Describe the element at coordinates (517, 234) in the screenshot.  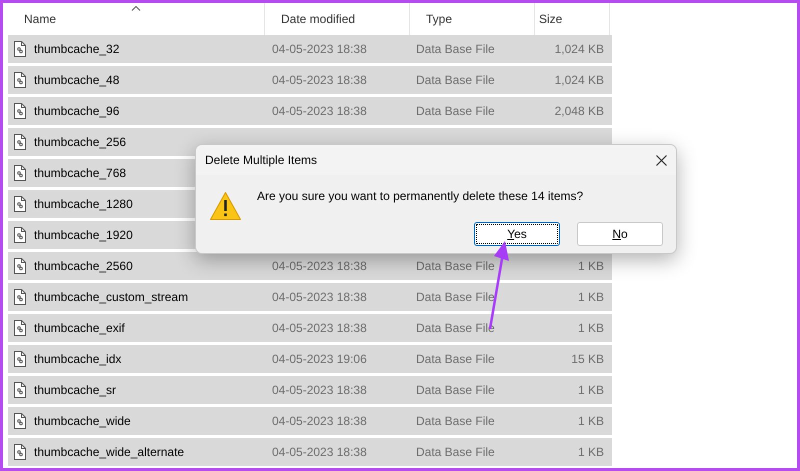
I see `dialog-button: Yes` at that location.